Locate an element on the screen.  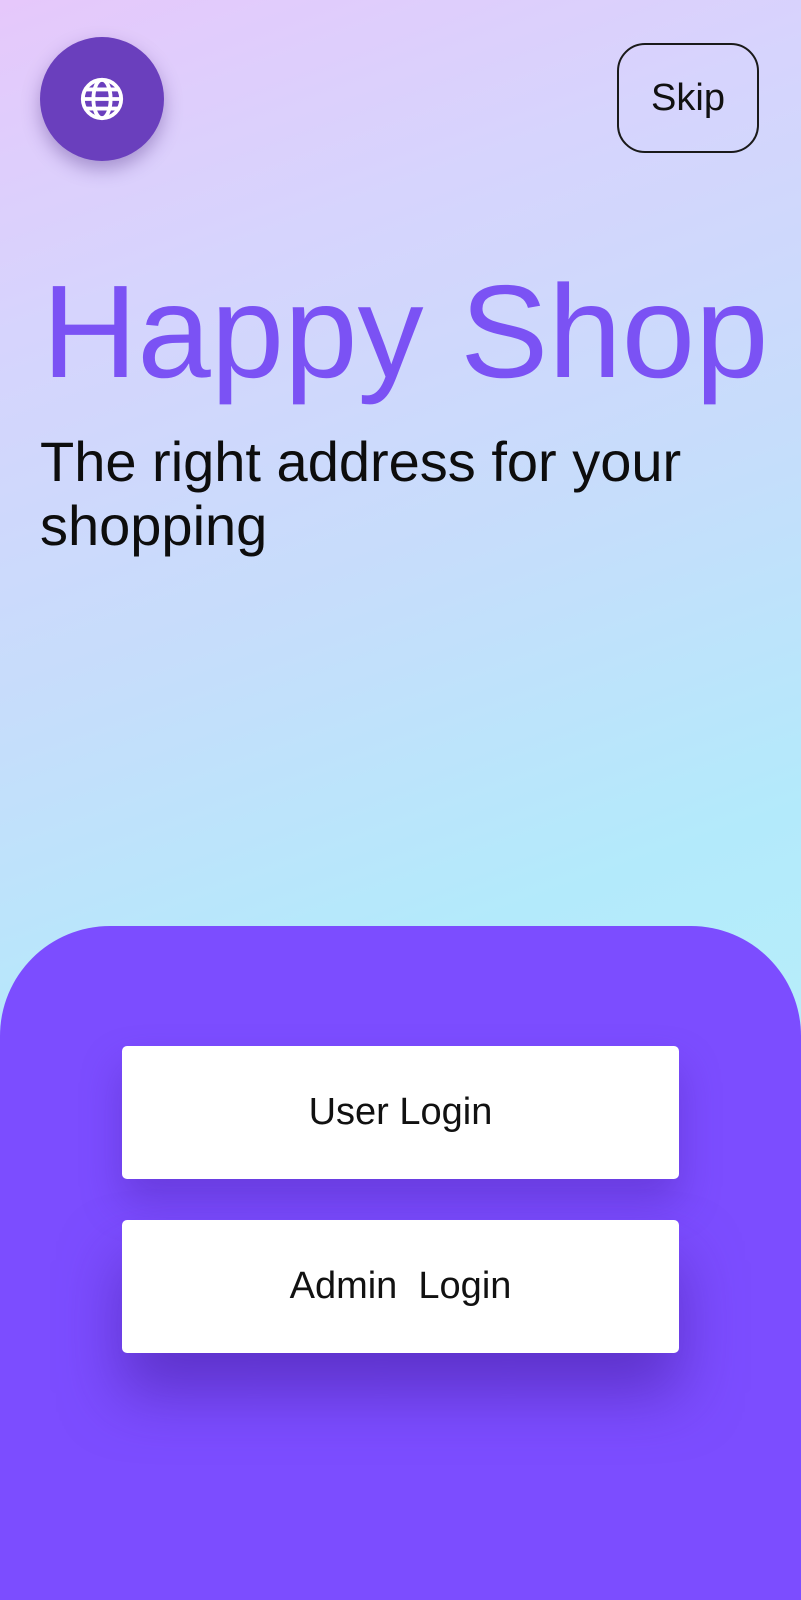
app-title: Happy Shop is located at coordinates (405, 331).